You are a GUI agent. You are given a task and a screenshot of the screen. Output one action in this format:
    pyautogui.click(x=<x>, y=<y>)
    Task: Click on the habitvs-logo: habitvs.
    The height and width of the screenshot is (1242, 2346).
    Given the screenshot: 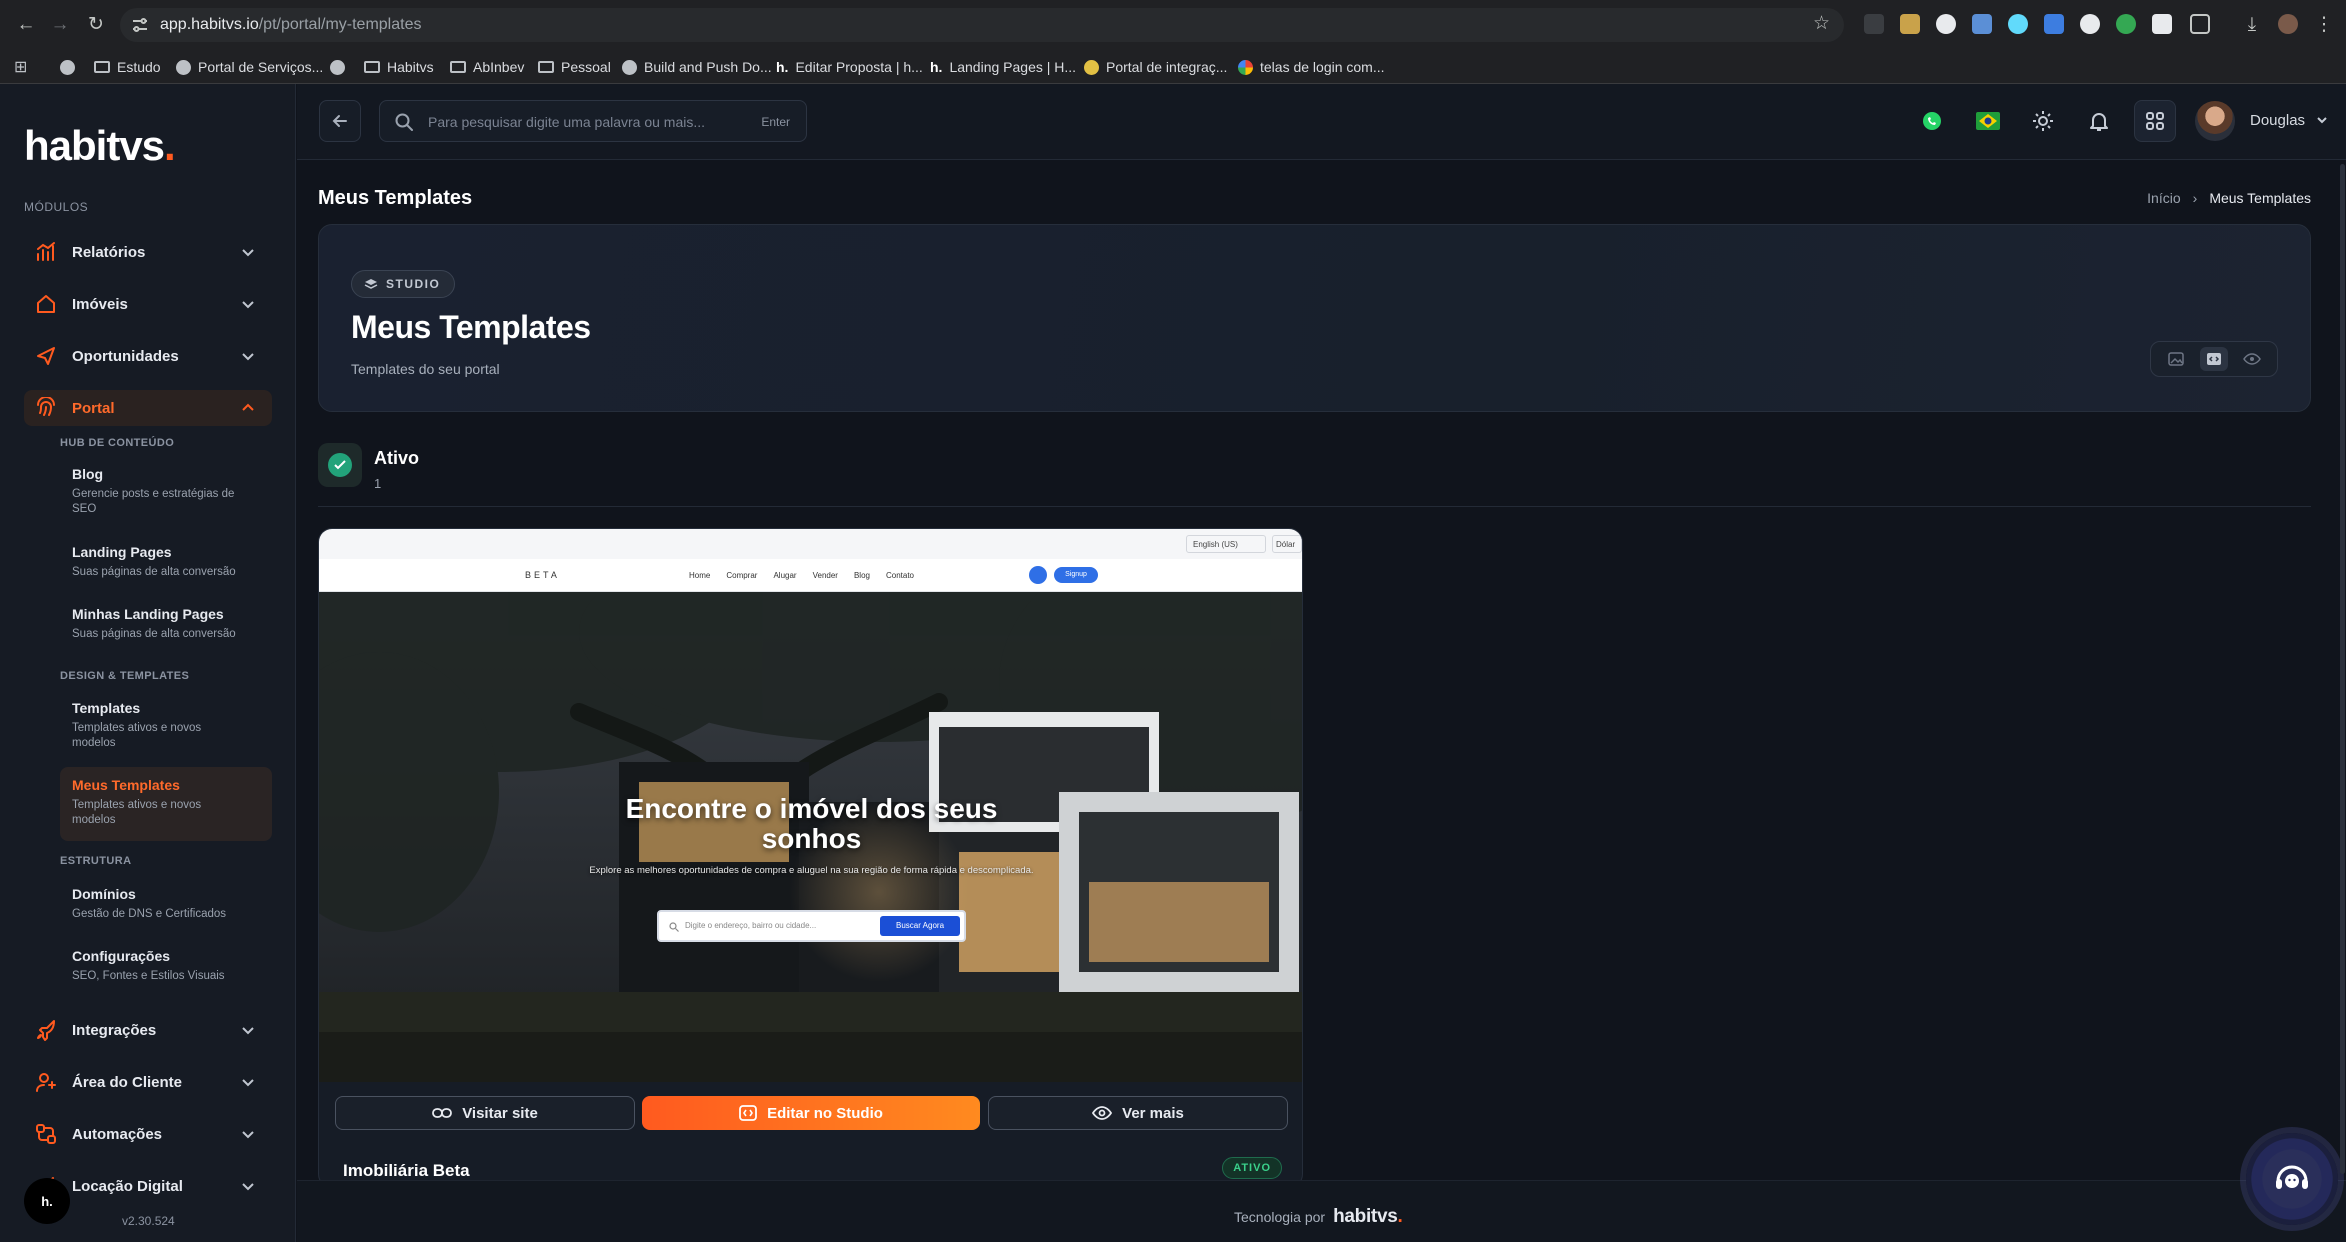 What is the action you would take?
    pyautogui.click(x=100, y=146)
    